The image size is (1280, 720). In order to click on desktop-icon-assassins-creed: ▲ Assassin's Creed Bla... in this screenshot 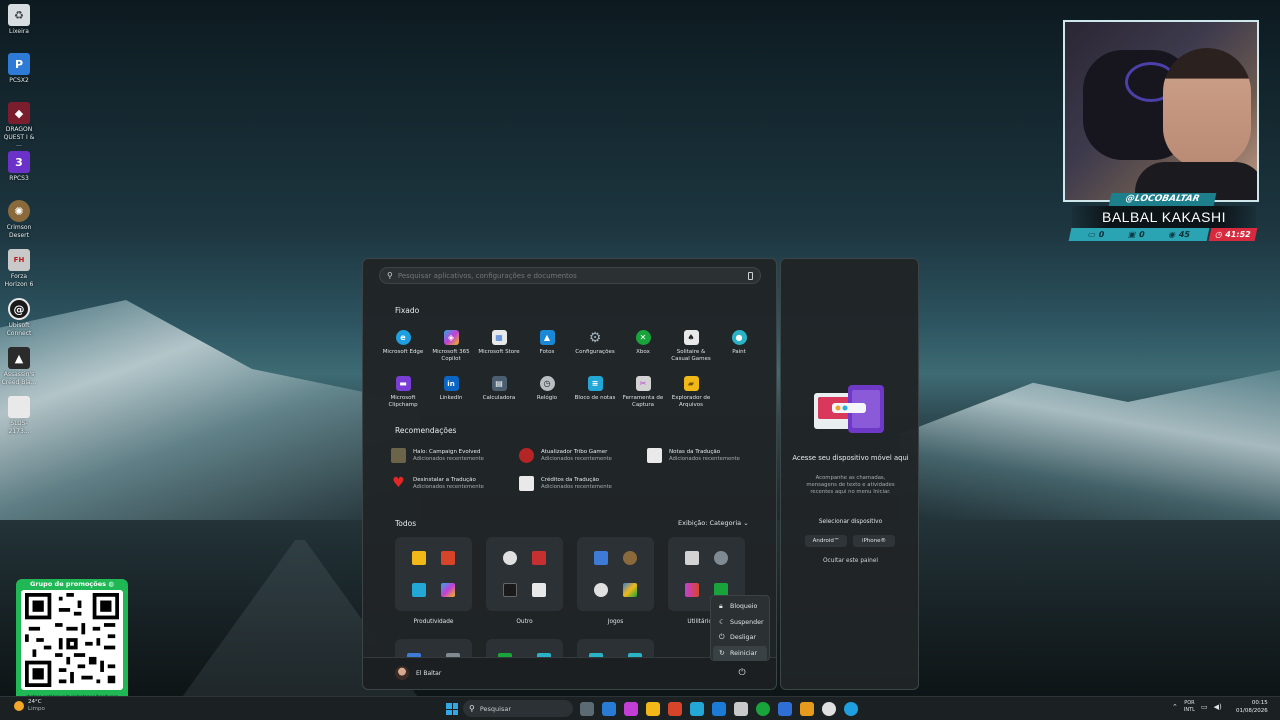, I will do `click(19, 369)`.